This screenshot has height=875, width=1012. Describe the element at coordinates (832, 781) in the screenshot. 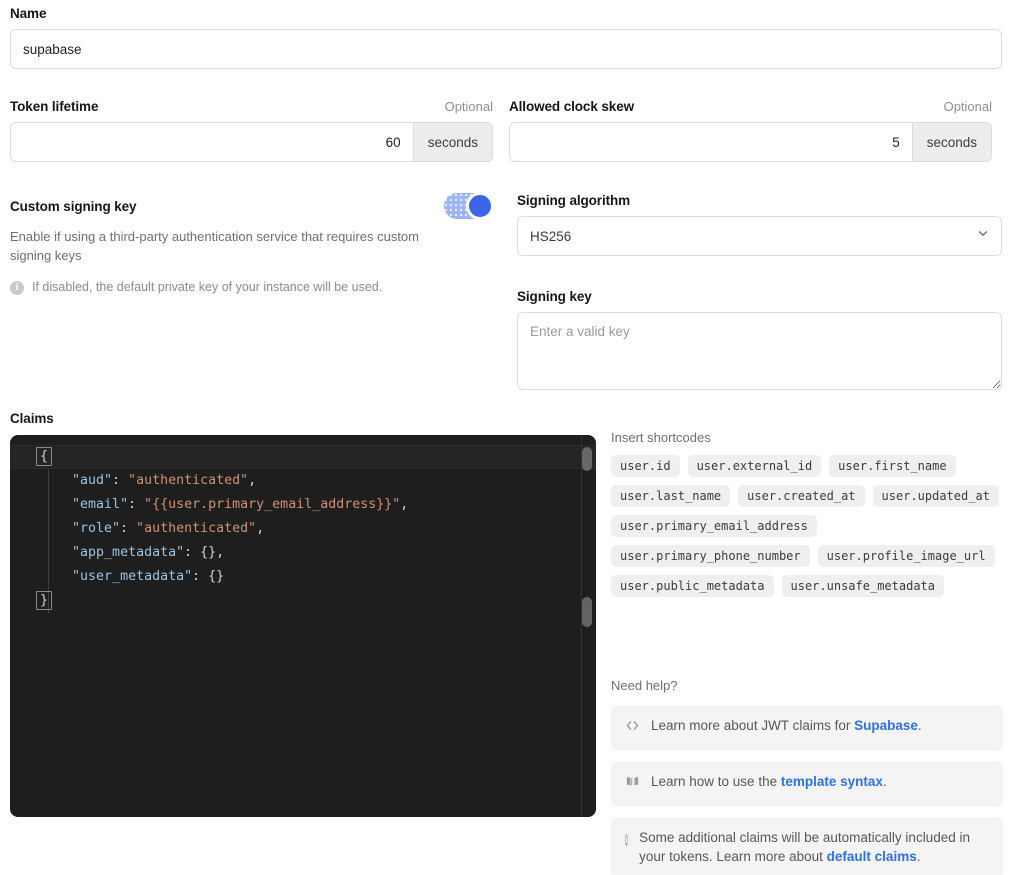

I see `help-card-link: template syntax` at that location.